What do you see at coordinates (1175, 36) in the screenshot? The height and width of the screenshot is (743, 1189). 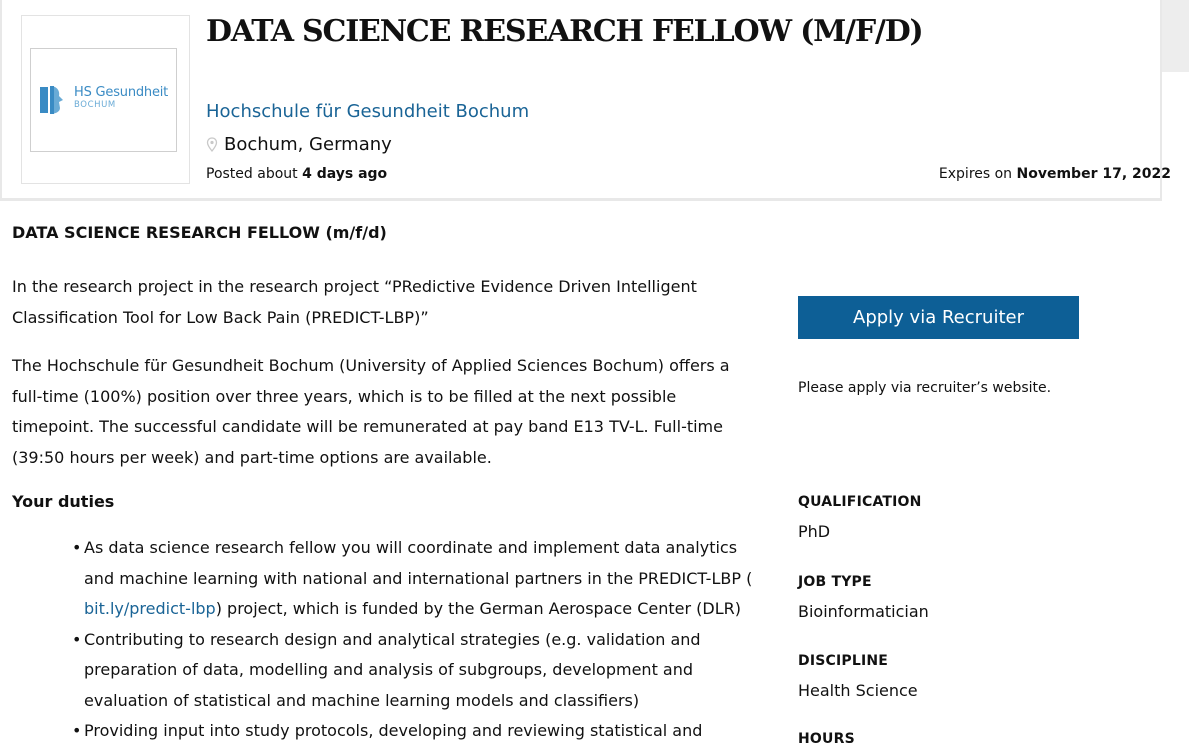 I see `scrollbar-thumb` at bounding box center [1175, 36].